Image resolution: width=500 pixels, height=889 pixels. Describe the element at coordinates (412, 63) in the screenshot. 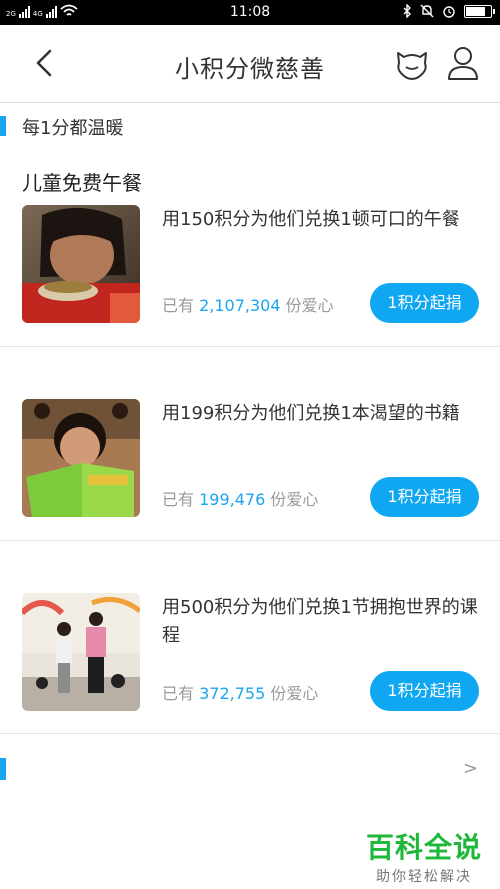

I see `cat-mascot-icon` at that location.